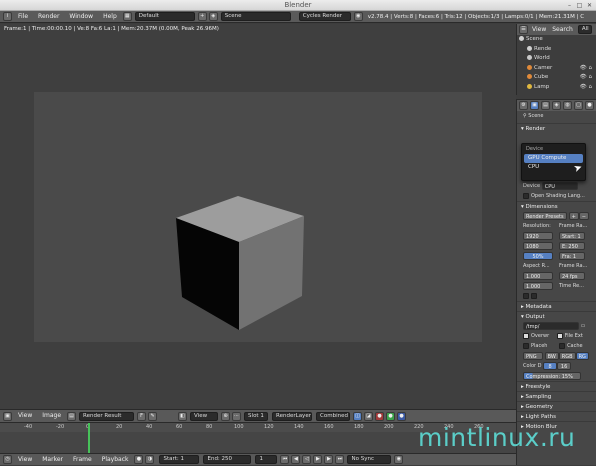  I want to click on menu-frame: Frame, so click(82, 460).